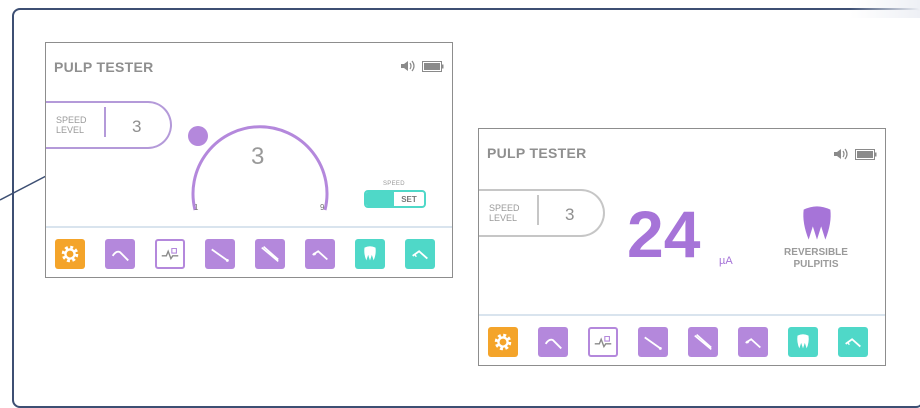 The height and width of the screenshot is (408, 920). What do you see at coordinates (395, 199) in the screenshot?
I see `speed-set-toggle: SET` at bounding box center [395, 199].